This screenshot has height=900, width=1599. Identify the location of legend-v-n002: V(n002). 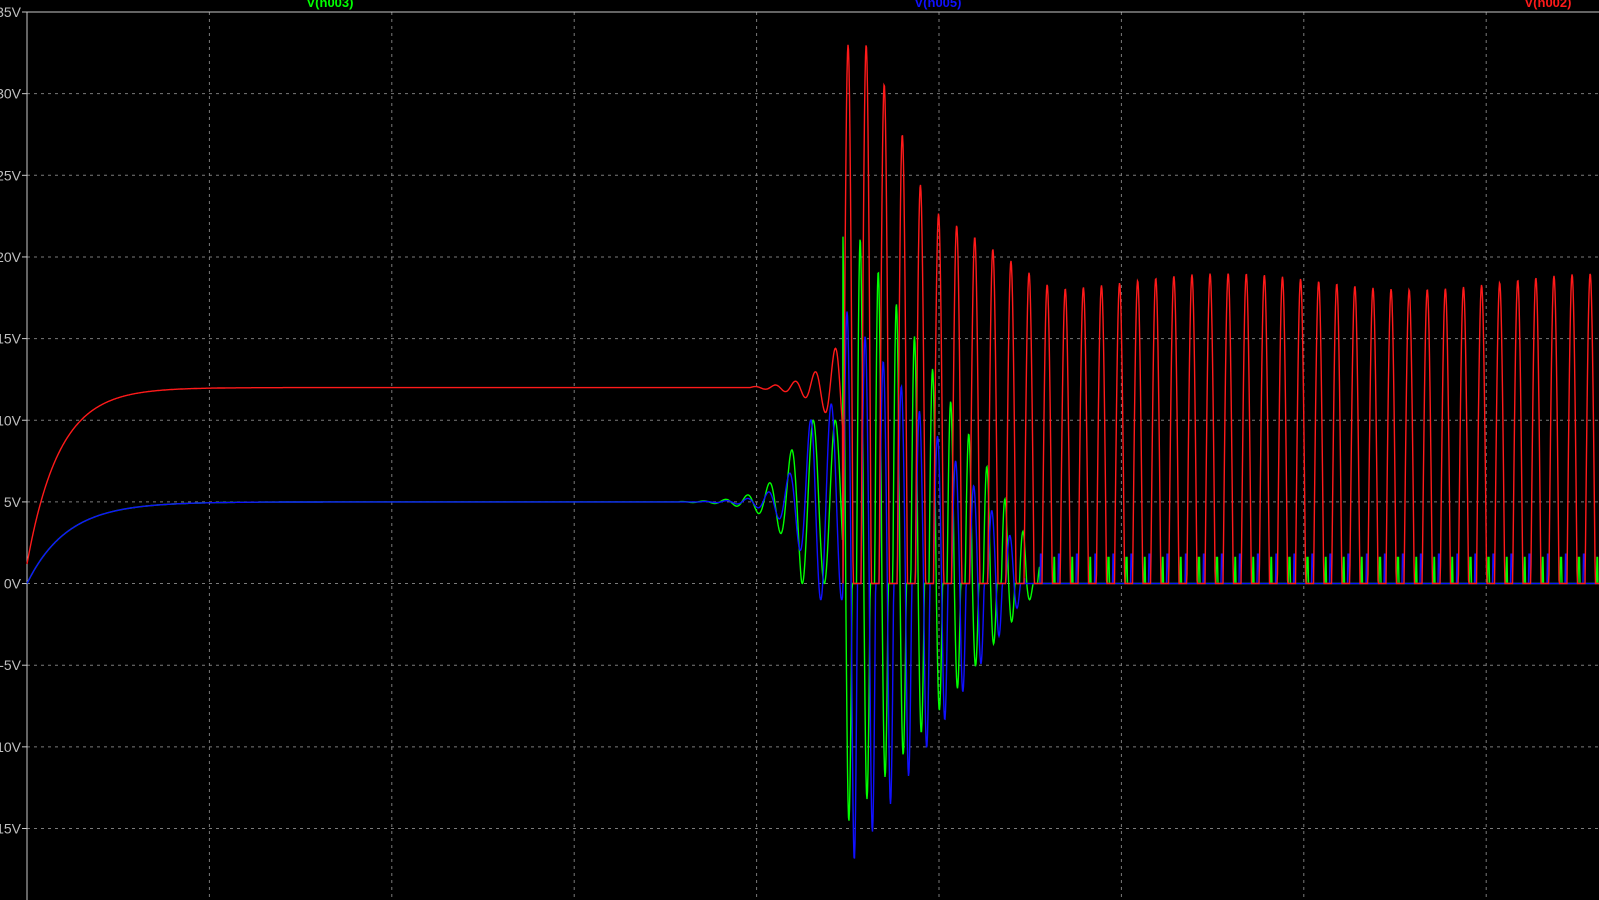
(1548, 5).